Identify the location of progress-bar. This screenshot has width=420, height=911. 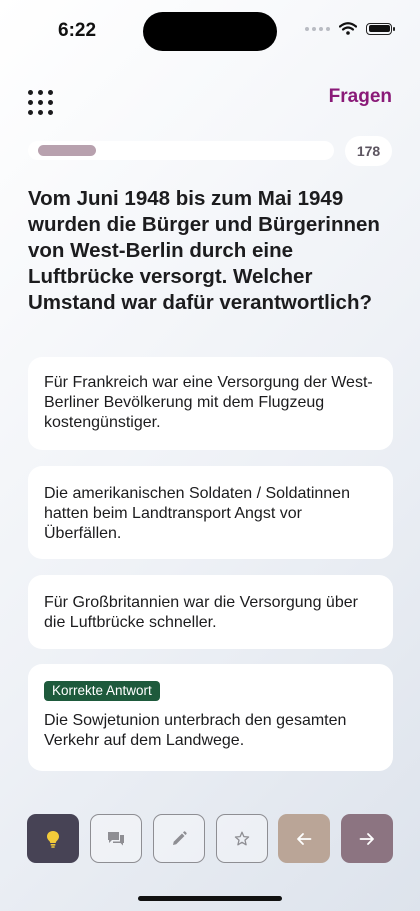
(181, 150).